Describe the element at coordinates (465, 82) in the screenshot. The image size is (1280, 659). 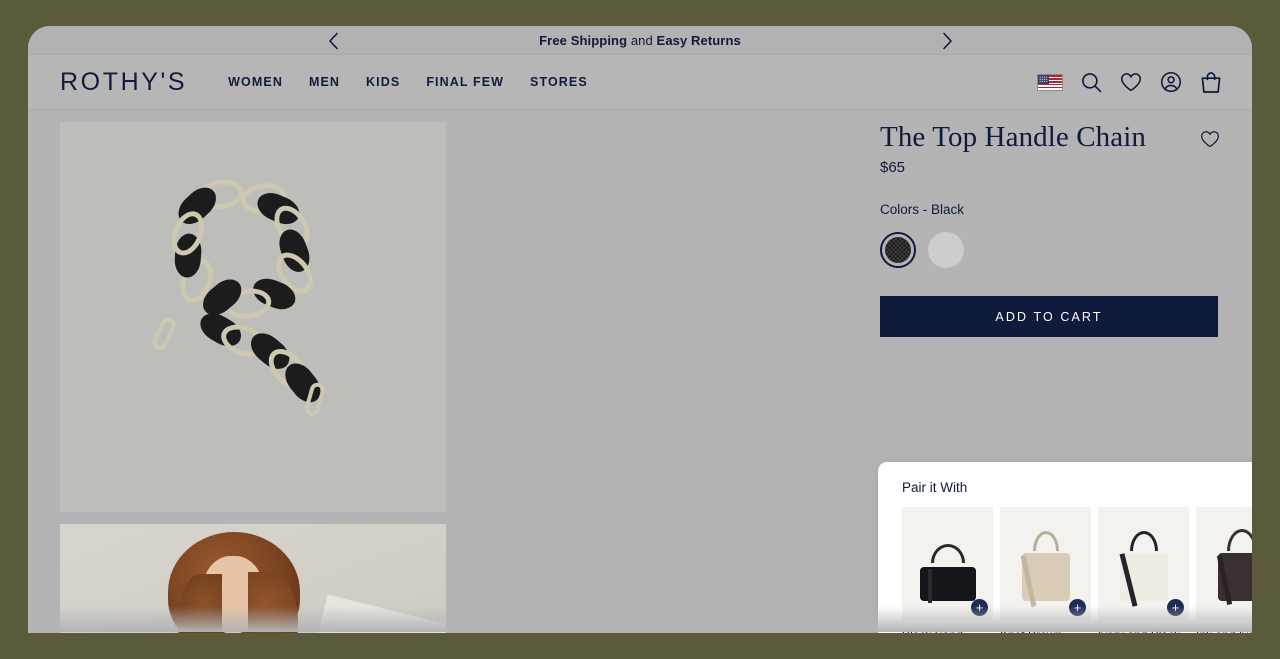
I see `nav-item-final-few: FINAL FEW` at that location.